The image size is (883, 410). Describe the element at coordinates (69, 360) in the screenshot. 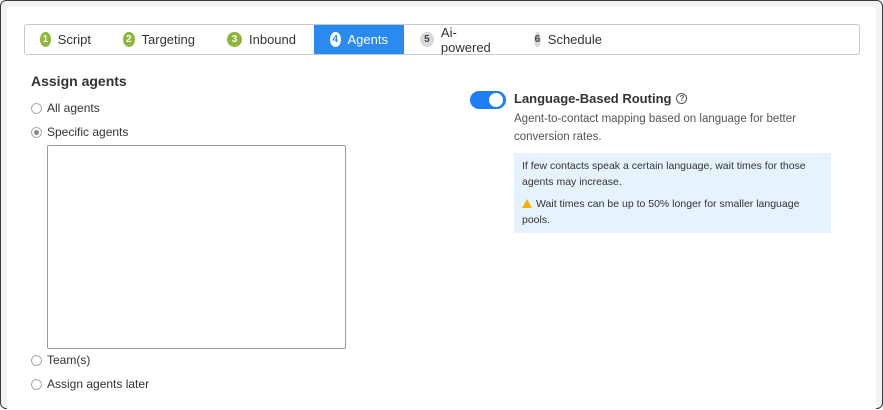

I see `radio-label: Team(s)` at that location.